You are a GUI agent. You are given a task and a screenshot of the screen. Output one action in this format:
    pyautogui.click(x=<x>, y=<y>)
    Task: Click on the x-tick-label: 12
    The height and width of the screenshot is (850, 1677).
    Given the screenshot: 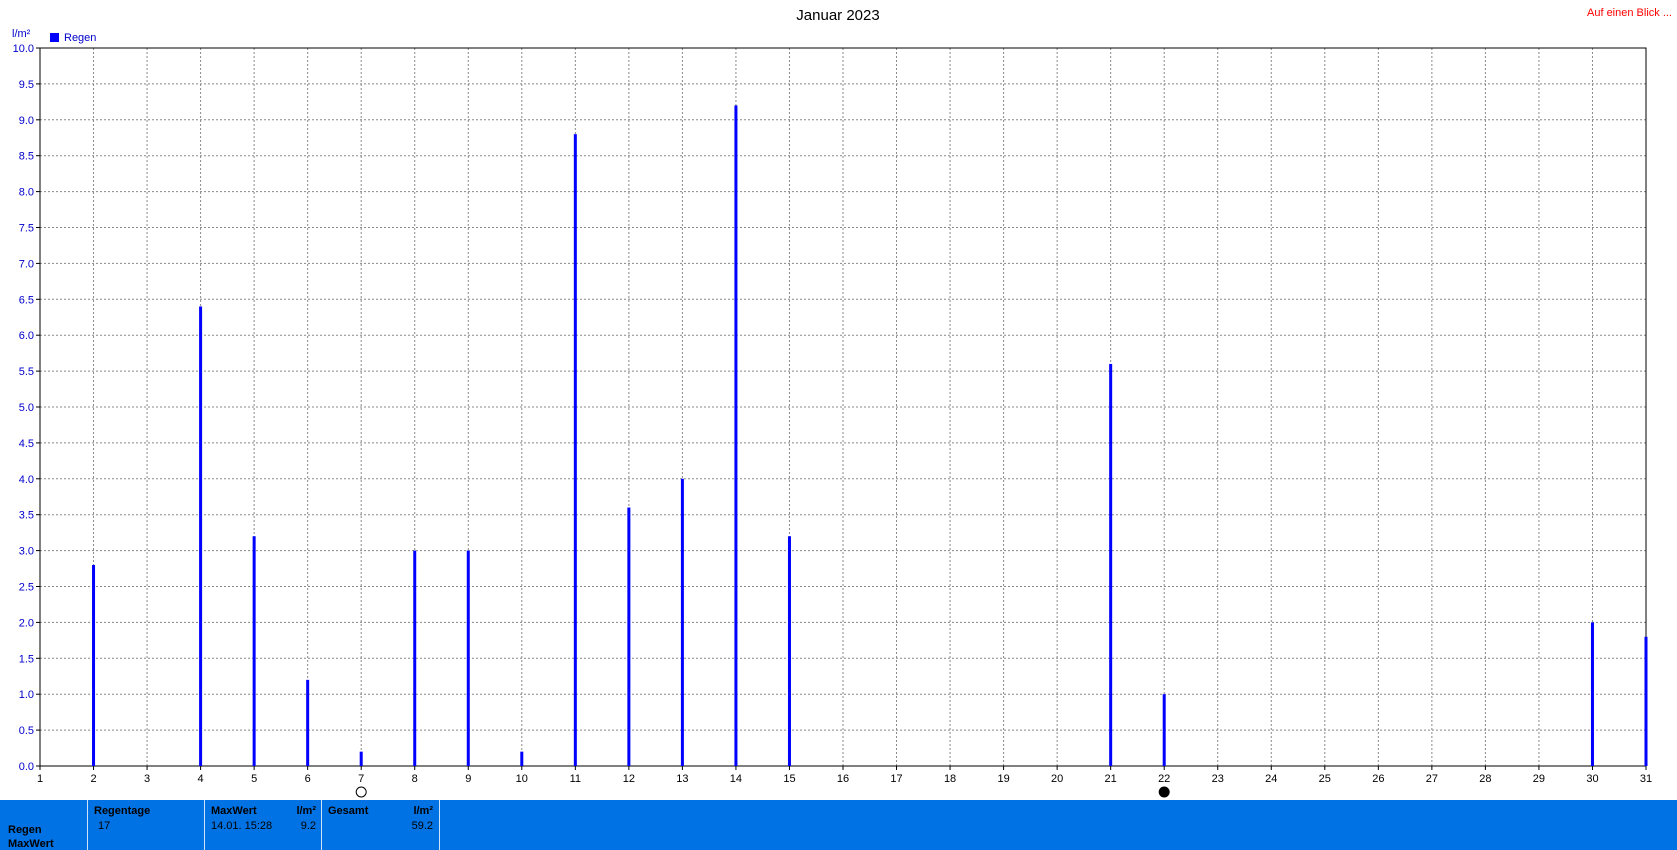 What is the action you would take?
    pyautogui.click(x=629, y=779)
    